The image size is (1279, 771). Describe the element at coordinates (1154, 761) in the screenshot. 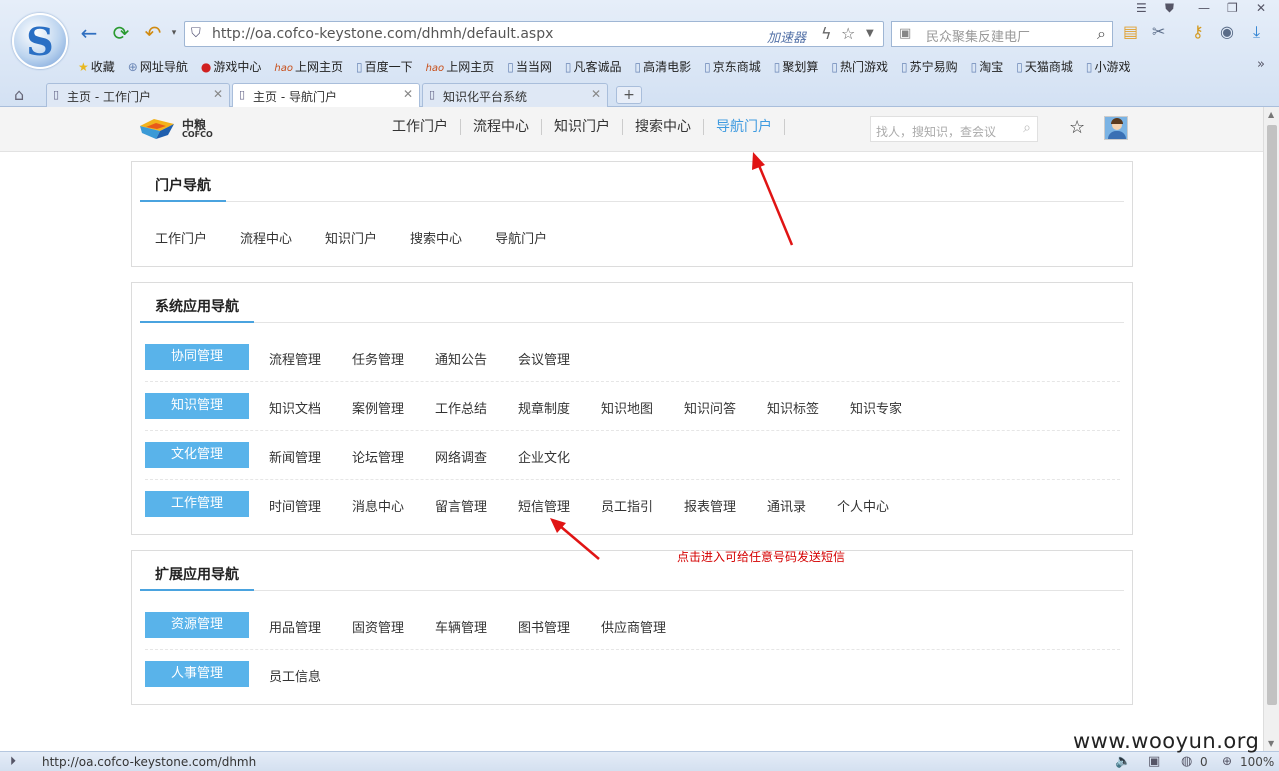

I see `toolbox-icon: ▣` at that location.